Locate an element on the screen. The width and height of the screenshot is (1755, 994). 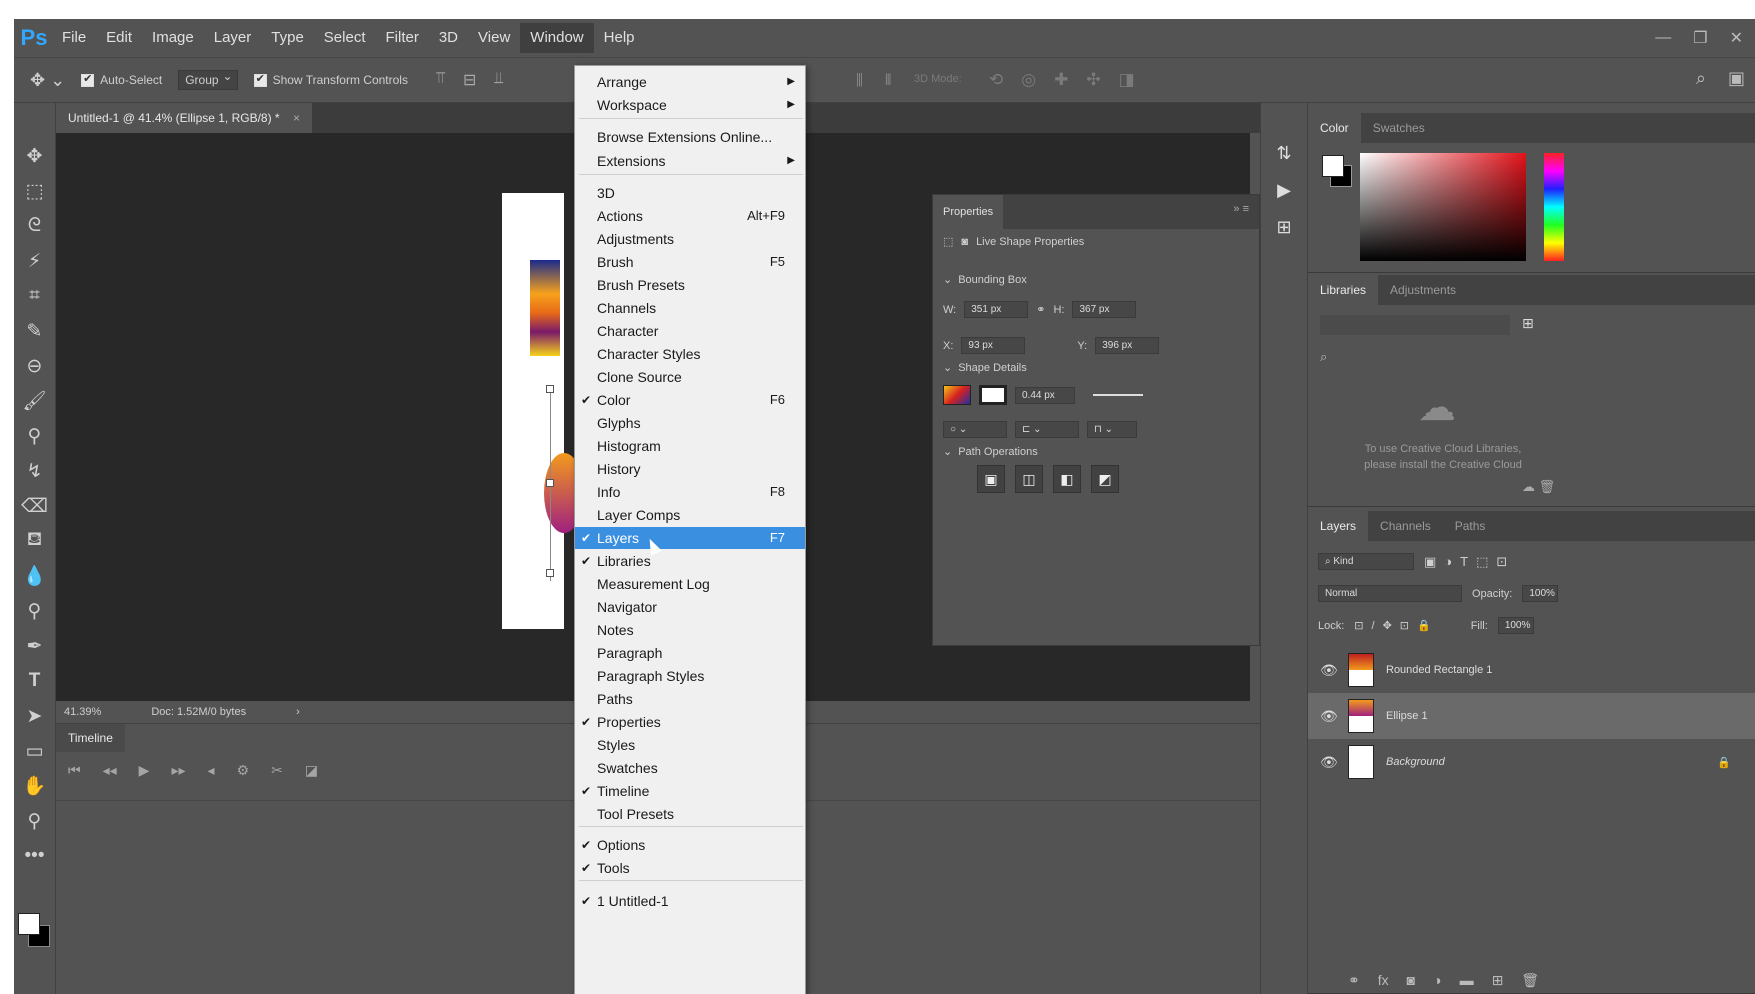
tab-channels: Channels is located at coordinates (1405, 526).